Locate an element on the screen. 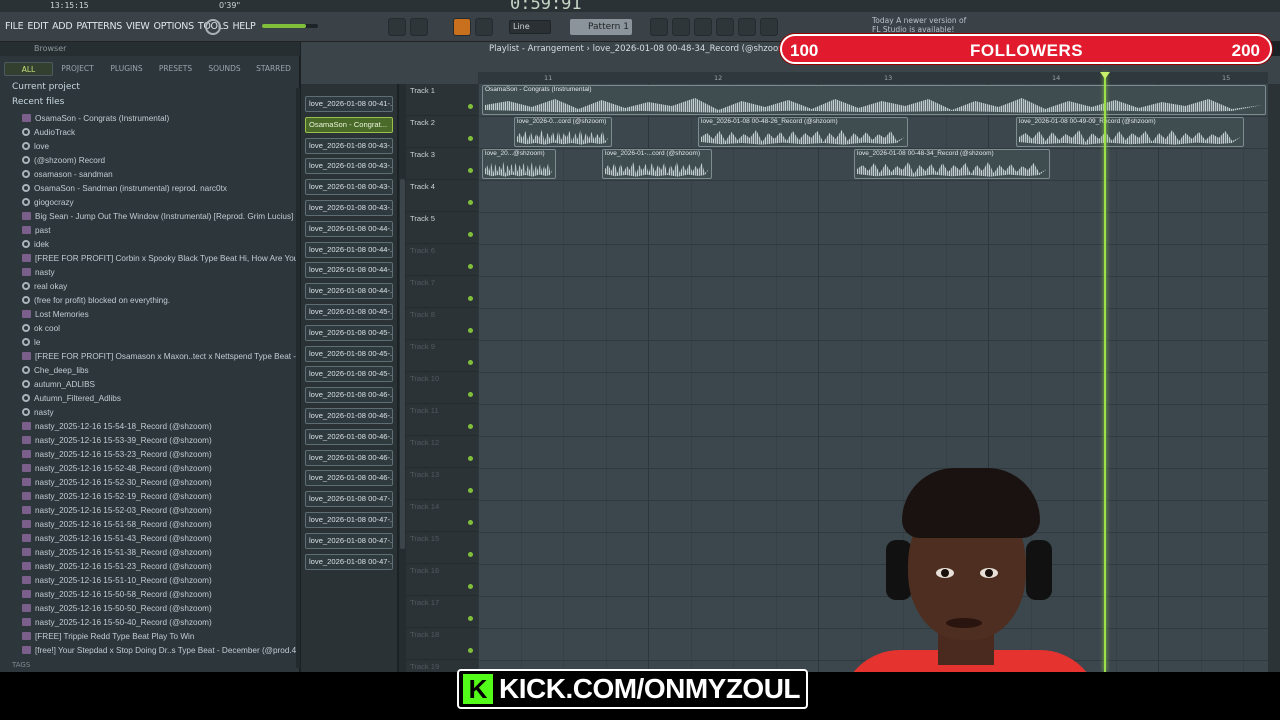  list-item: giogocrazy is located at coordinates (160, 202).